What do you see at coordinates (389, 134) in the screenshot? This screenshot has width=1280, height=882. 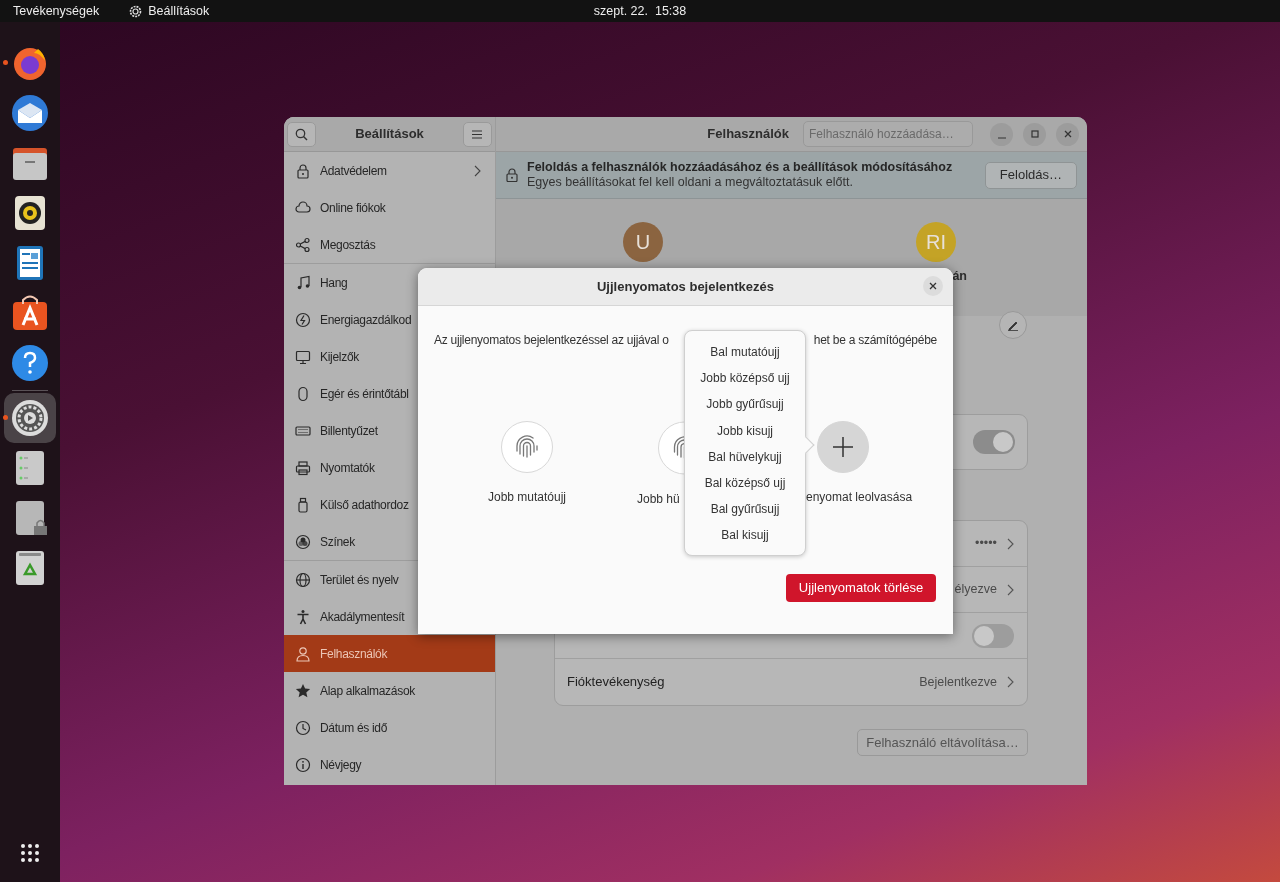 I see `sidebar-title: Beállítások` at bounding box center [389, 134].